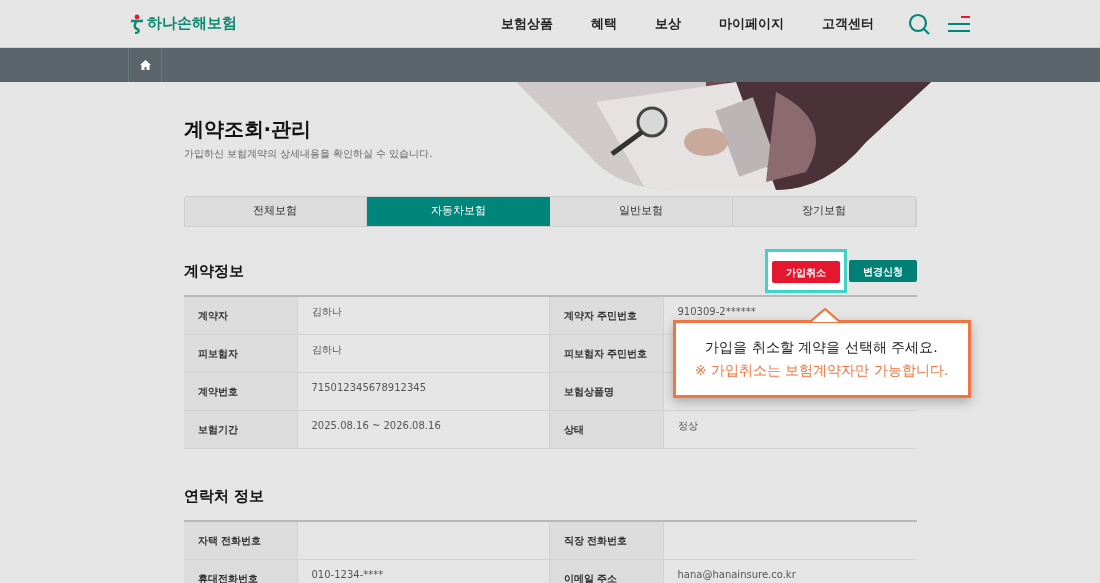 The image size is (1100, 583). What do you see at coordinates (606, 315) in the screenshot?
I see `table-header-cell: 계약자 주민번호` at bounding box center [606, 315].